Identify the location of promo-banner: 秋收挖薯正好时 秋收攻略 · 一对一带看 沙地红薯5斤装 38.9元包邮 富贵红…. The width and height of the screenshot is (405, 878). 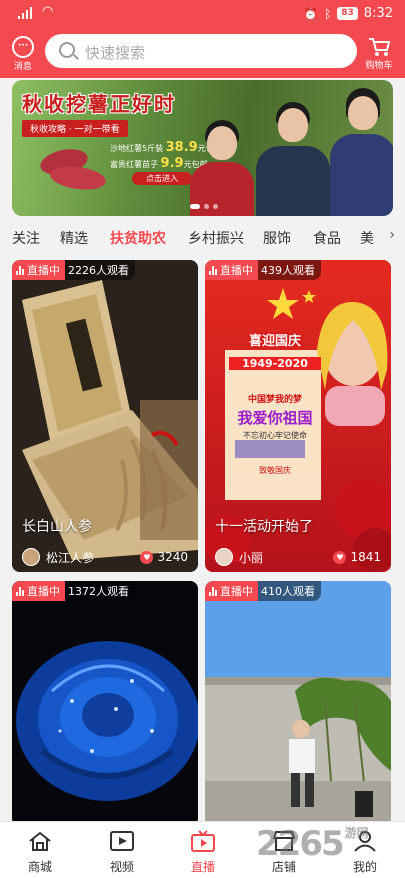
(202, 148).